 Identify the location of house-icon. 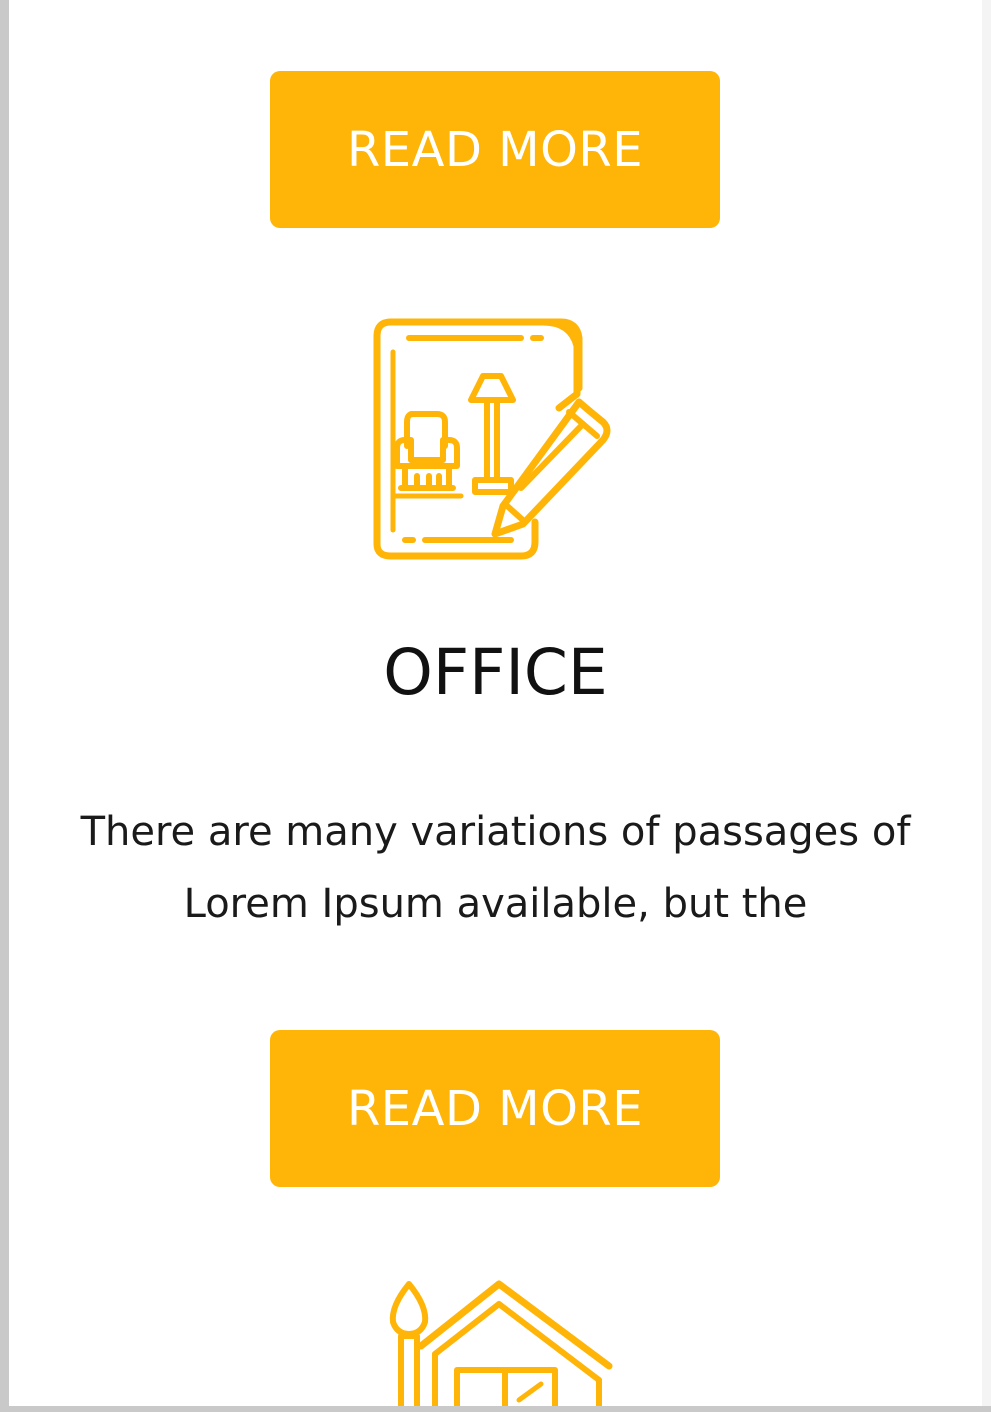
(501, 1343).